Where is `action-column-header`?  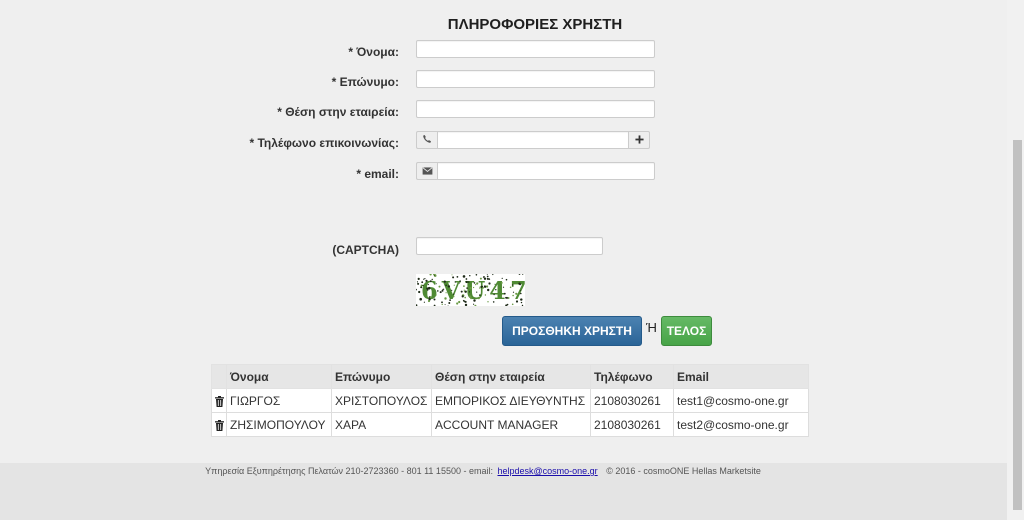 action-column-header is located at coordinates (219, 376).